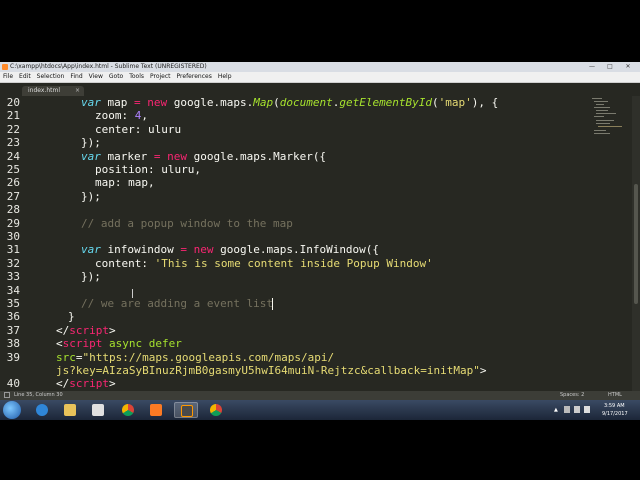 Image resolution: width=640 pixels, height=480 pixels. I want to click on taskbar-internet-explorer, so click(42, 410).